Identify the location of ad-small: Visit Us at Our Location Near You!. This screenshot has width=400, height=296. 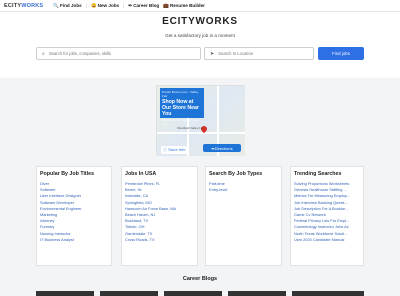
(181, 122).